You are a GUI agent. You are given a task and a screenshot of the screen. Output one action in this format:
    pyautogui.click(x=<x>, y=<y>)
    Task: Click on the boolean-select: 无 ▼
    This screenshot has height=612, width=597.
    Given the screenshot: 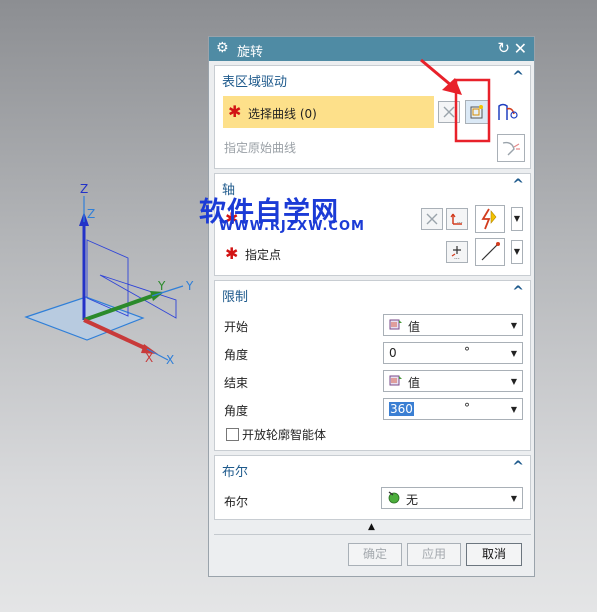 What is the action you would take?
    pyautogui.click(x=452, y=498)
    